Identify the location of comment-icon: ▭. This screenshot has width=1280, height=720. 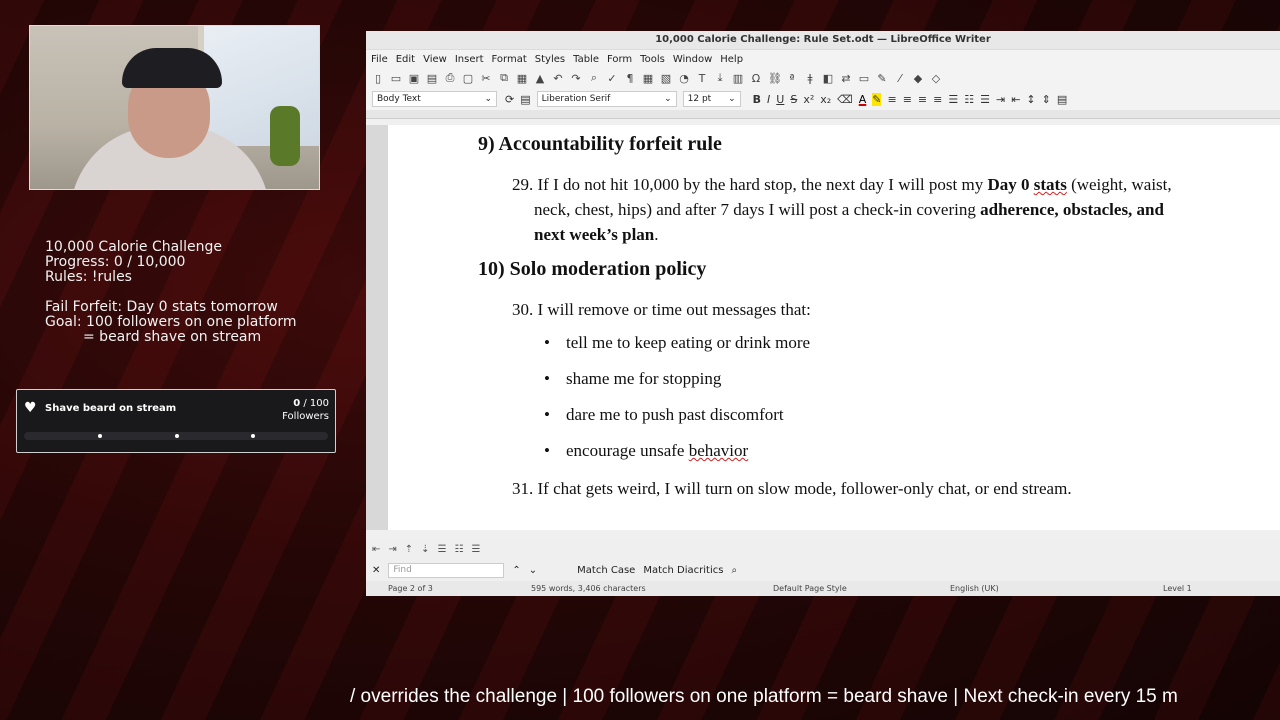
(864, 78).